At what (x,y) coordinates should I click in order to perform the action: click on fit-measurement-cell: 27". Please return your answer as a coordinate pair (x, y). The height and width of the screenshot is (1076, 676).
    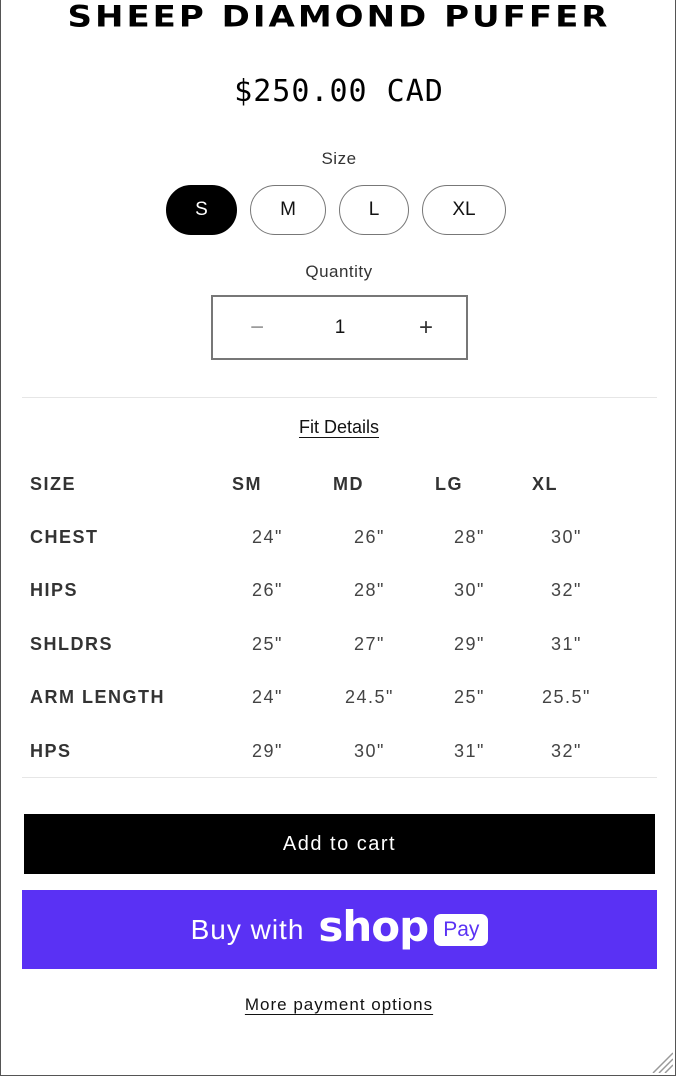
    Looking at the image, I should click on (369, 644).